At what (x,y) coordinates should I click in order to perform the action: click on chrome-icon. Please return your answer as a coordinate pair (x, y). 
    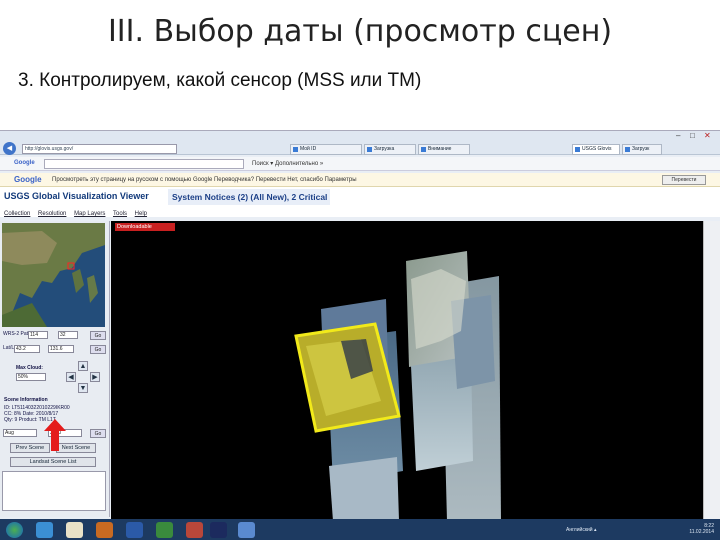
    Looking at the image, I should click on (164, 530).